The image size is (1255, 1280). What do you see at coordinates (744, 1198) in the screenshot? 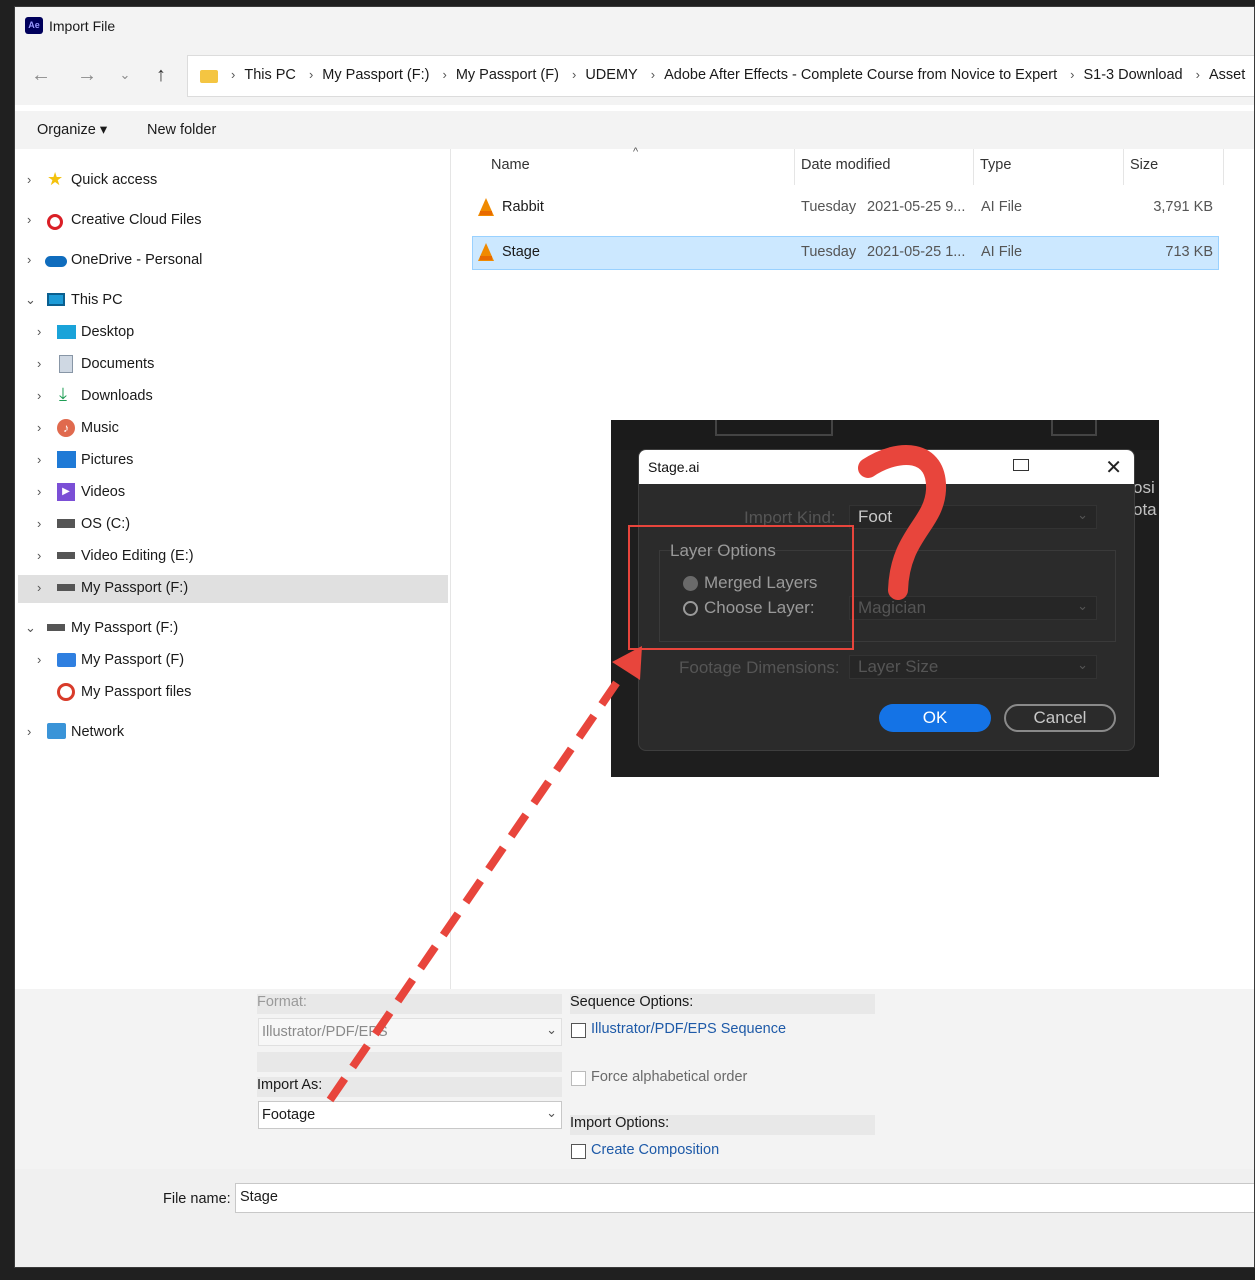
I see `file-name-input: Stage` at bounding box center [744, 1198].